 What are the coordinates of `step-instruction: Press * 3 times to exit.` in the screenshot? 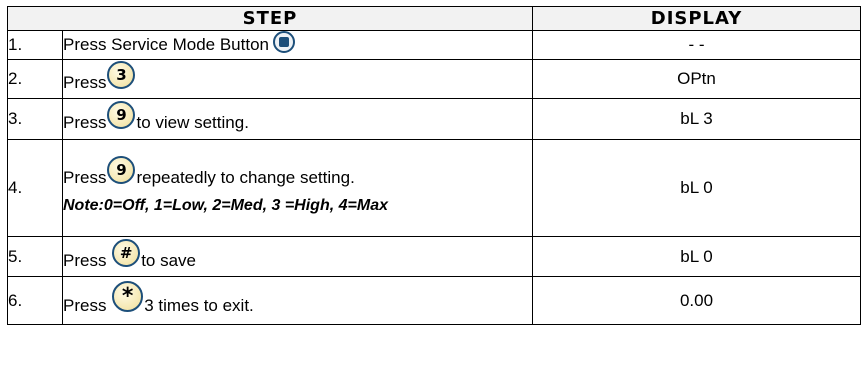 It's located at (297, 300).